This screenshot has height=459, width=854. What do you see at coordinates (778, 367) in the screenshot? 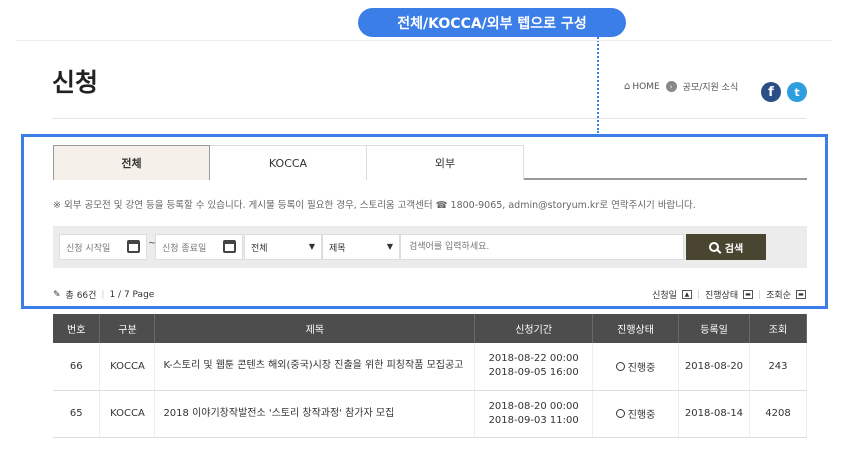
I see `row-views: 243` at bounding box center [778, 367].